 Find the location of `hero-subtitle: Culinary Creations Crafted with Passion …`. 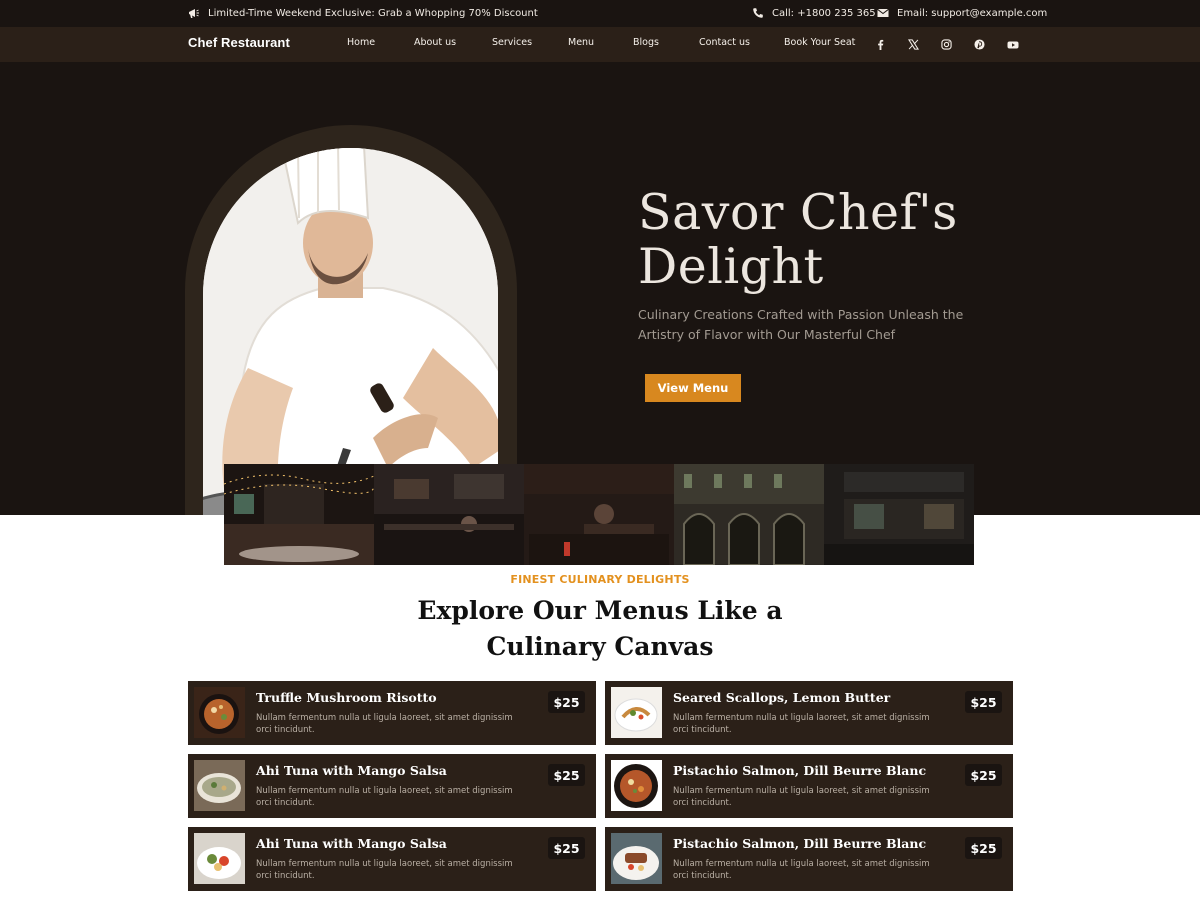

hero-subtitle: Culinary Creations Crafted with Passion … is located at coordinates (801, 324).